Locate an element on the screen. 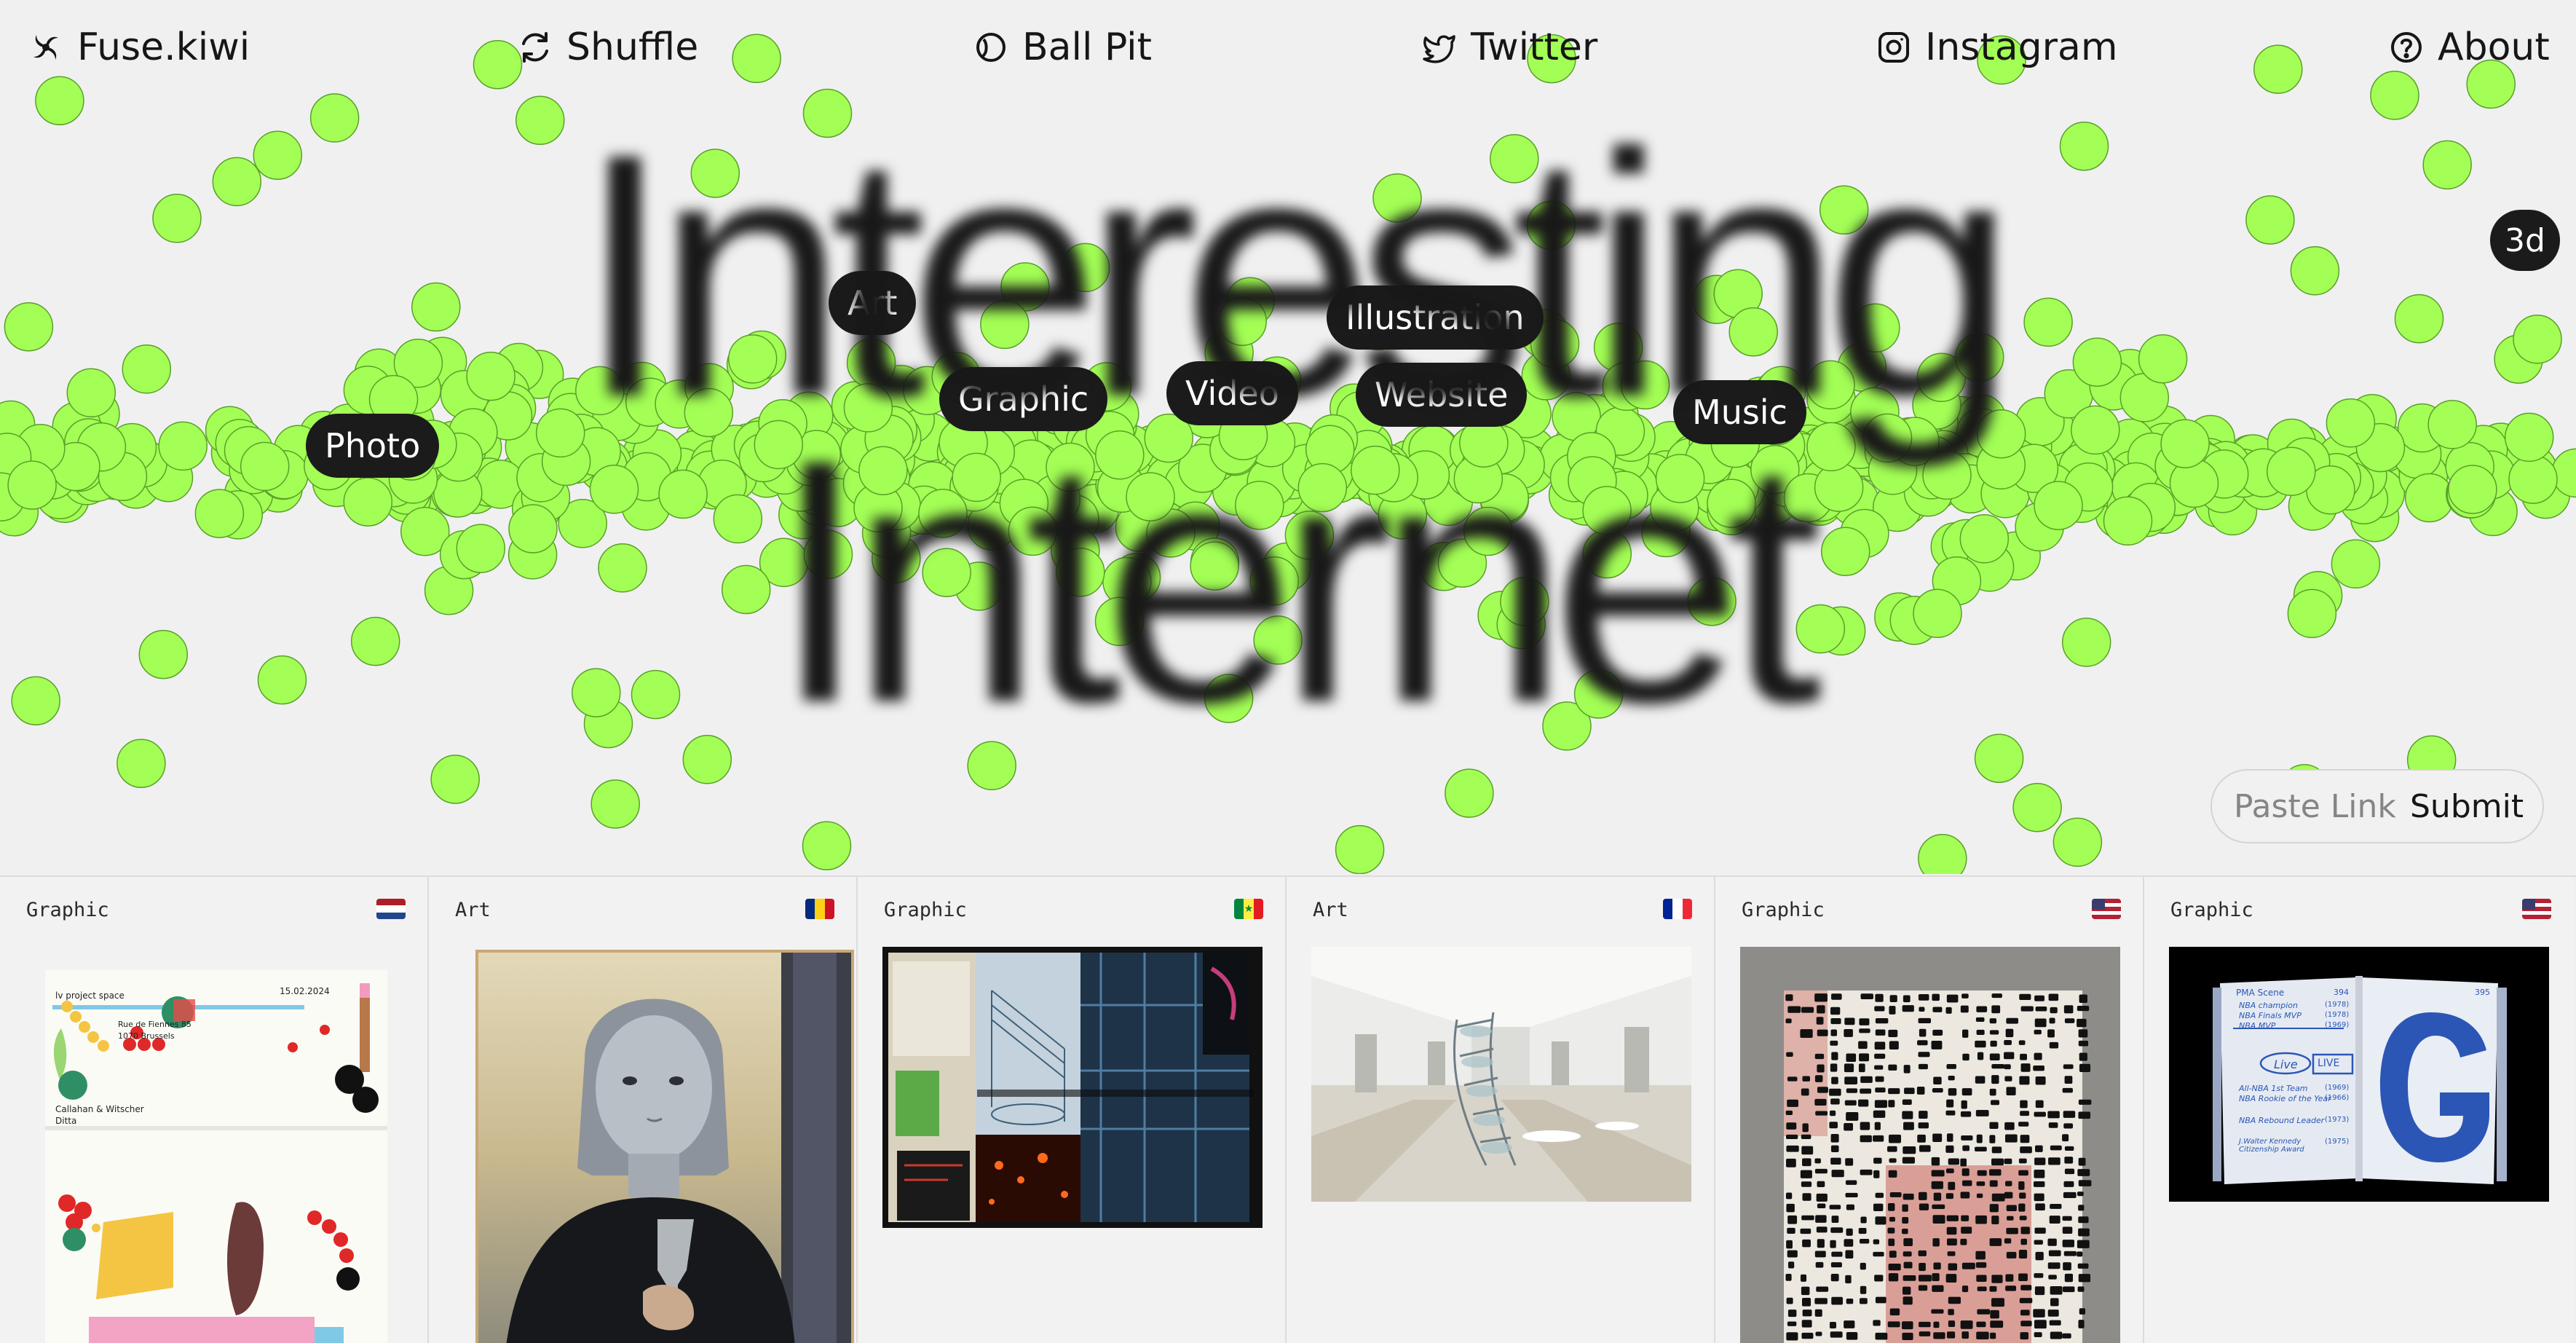 The width and height of the screenshot is (2576, 1343). nav-twitter: Twitter is located at coordinates (1509, 47).